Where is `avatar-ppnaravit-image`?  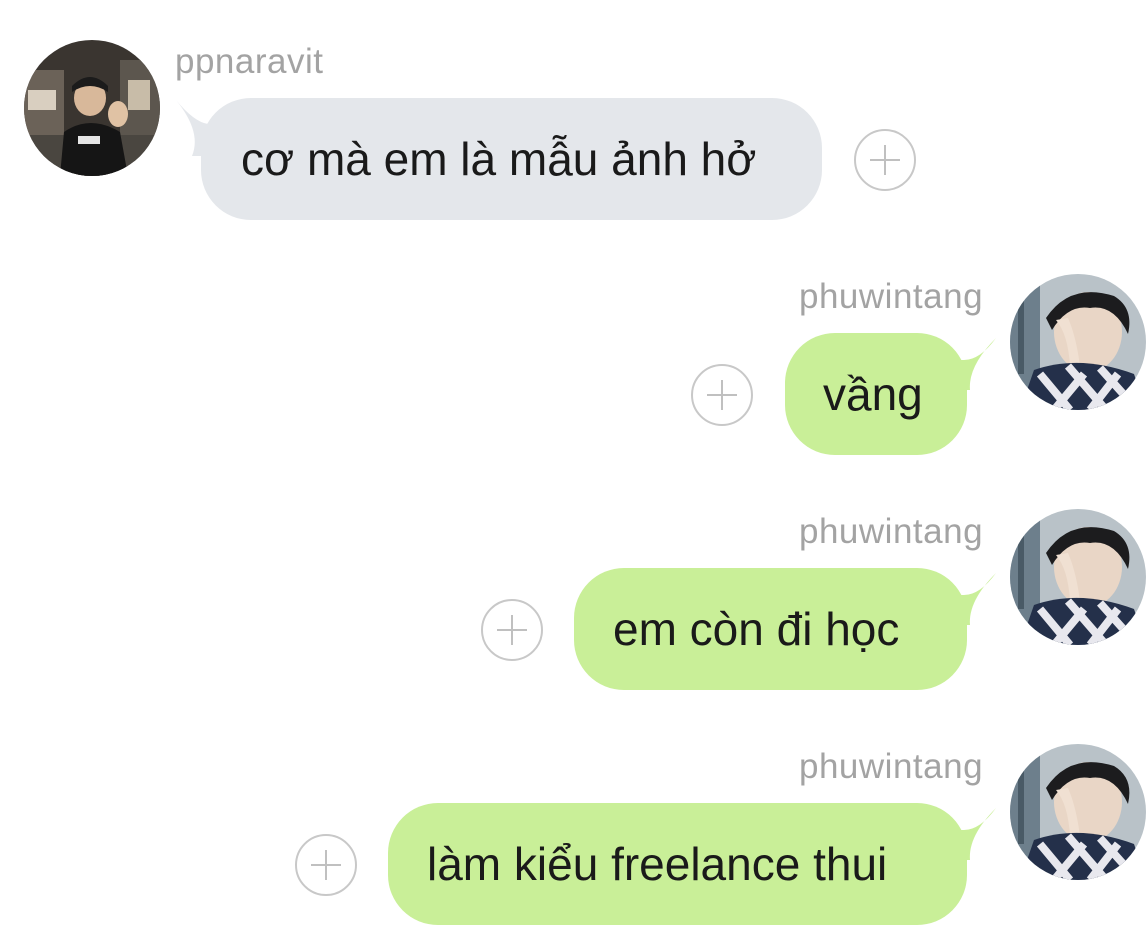
avatar-ppnaravit-image is located at coordinates (92, 108).